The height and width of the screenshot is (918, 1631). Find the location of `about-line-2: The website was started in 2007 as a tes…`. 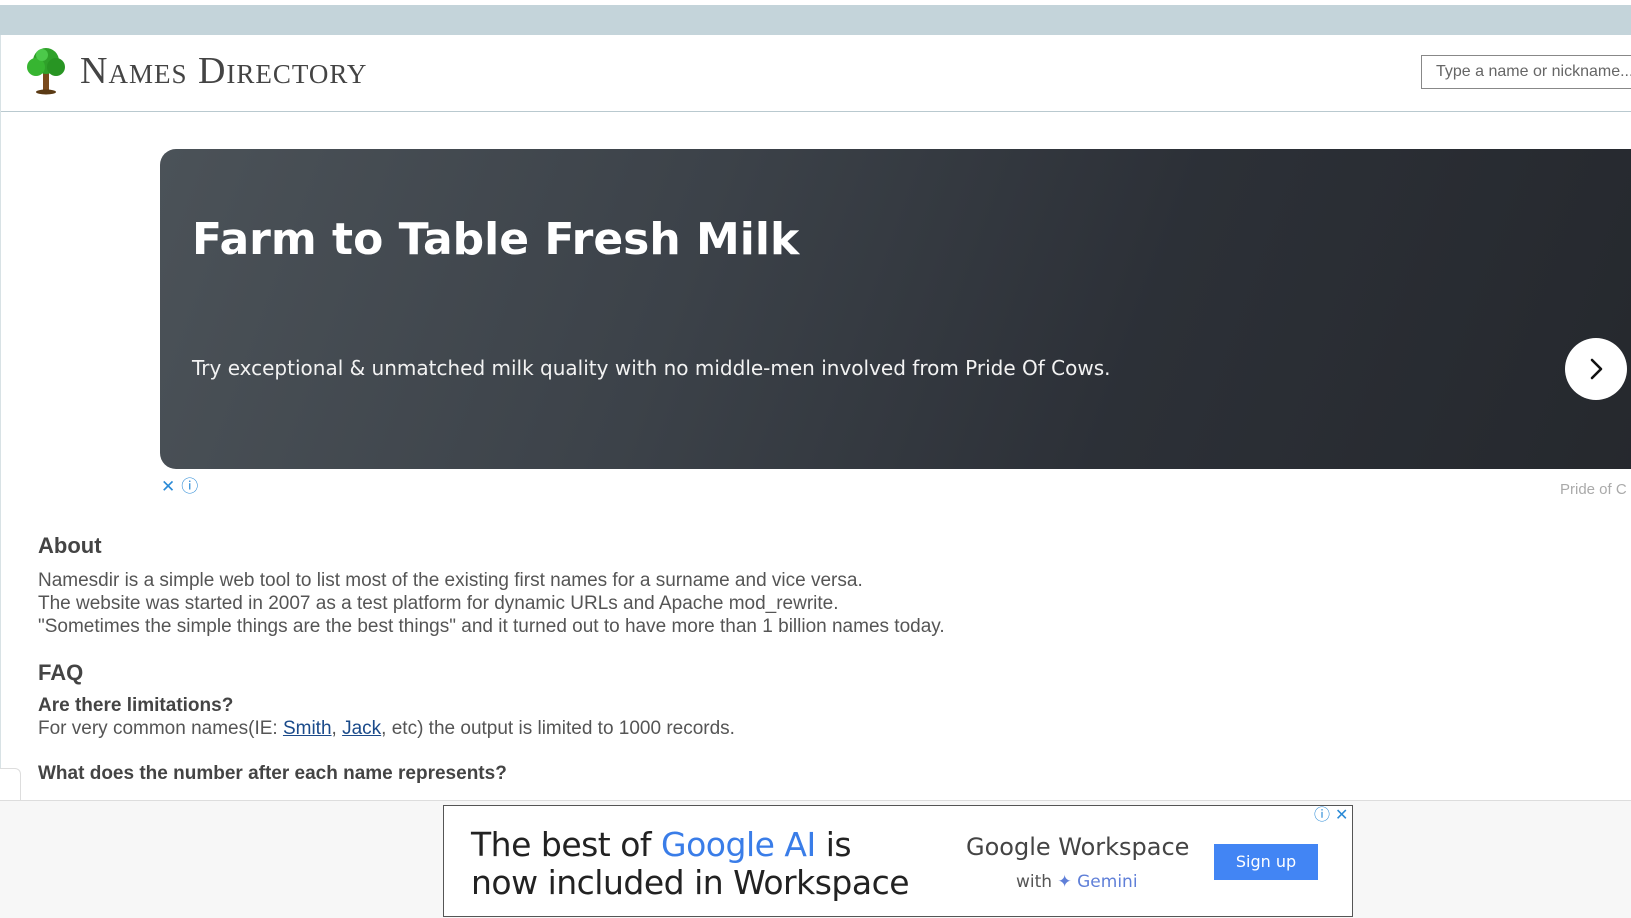

about-line-2: The website was started in 2007 as a tes… is located at coordinates (438, 603).